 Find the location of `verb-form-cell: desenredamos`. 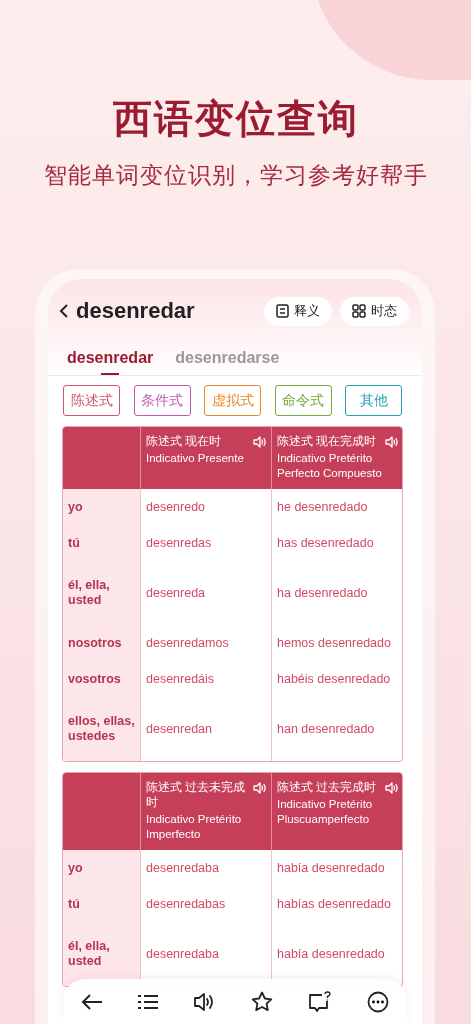

verb-form-cell: desenredamos is located at coordinates (205, 643).